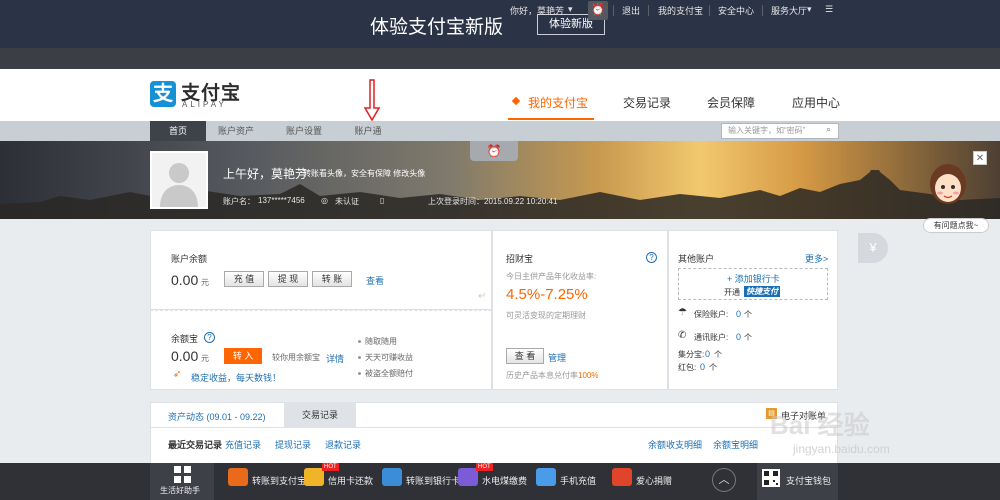 The height and width of the screenshot is (500, 1000). What do you see at coordinates (243, 444) in the screenshot?
I see `recharge-records-link: 充值记录` at bounding box center [243, 444].